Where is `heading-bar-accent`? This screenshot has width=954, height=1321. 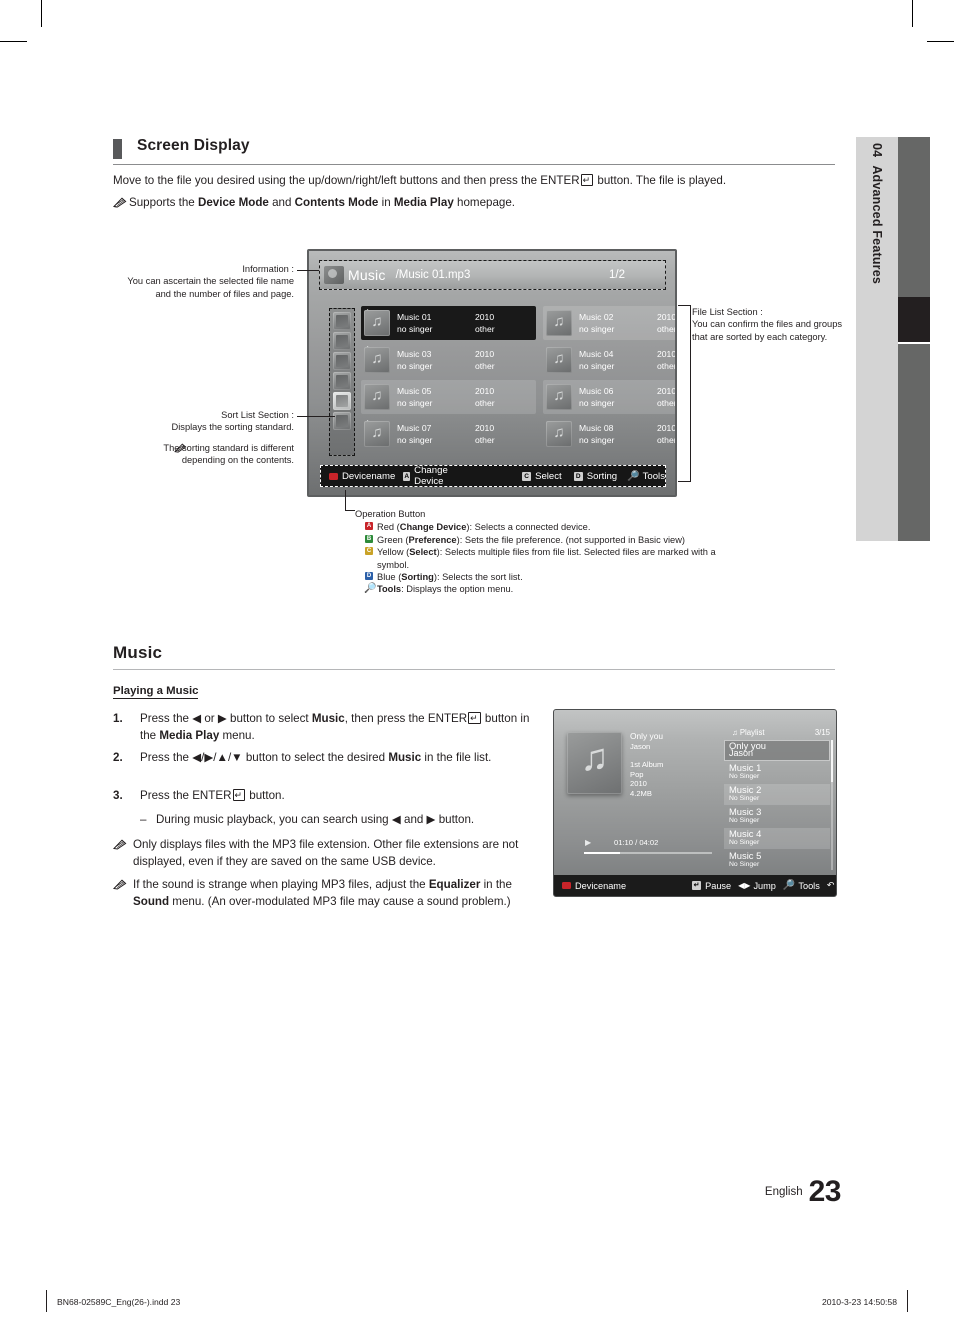 heading-bar-accent is located at coordinates (117, 149).